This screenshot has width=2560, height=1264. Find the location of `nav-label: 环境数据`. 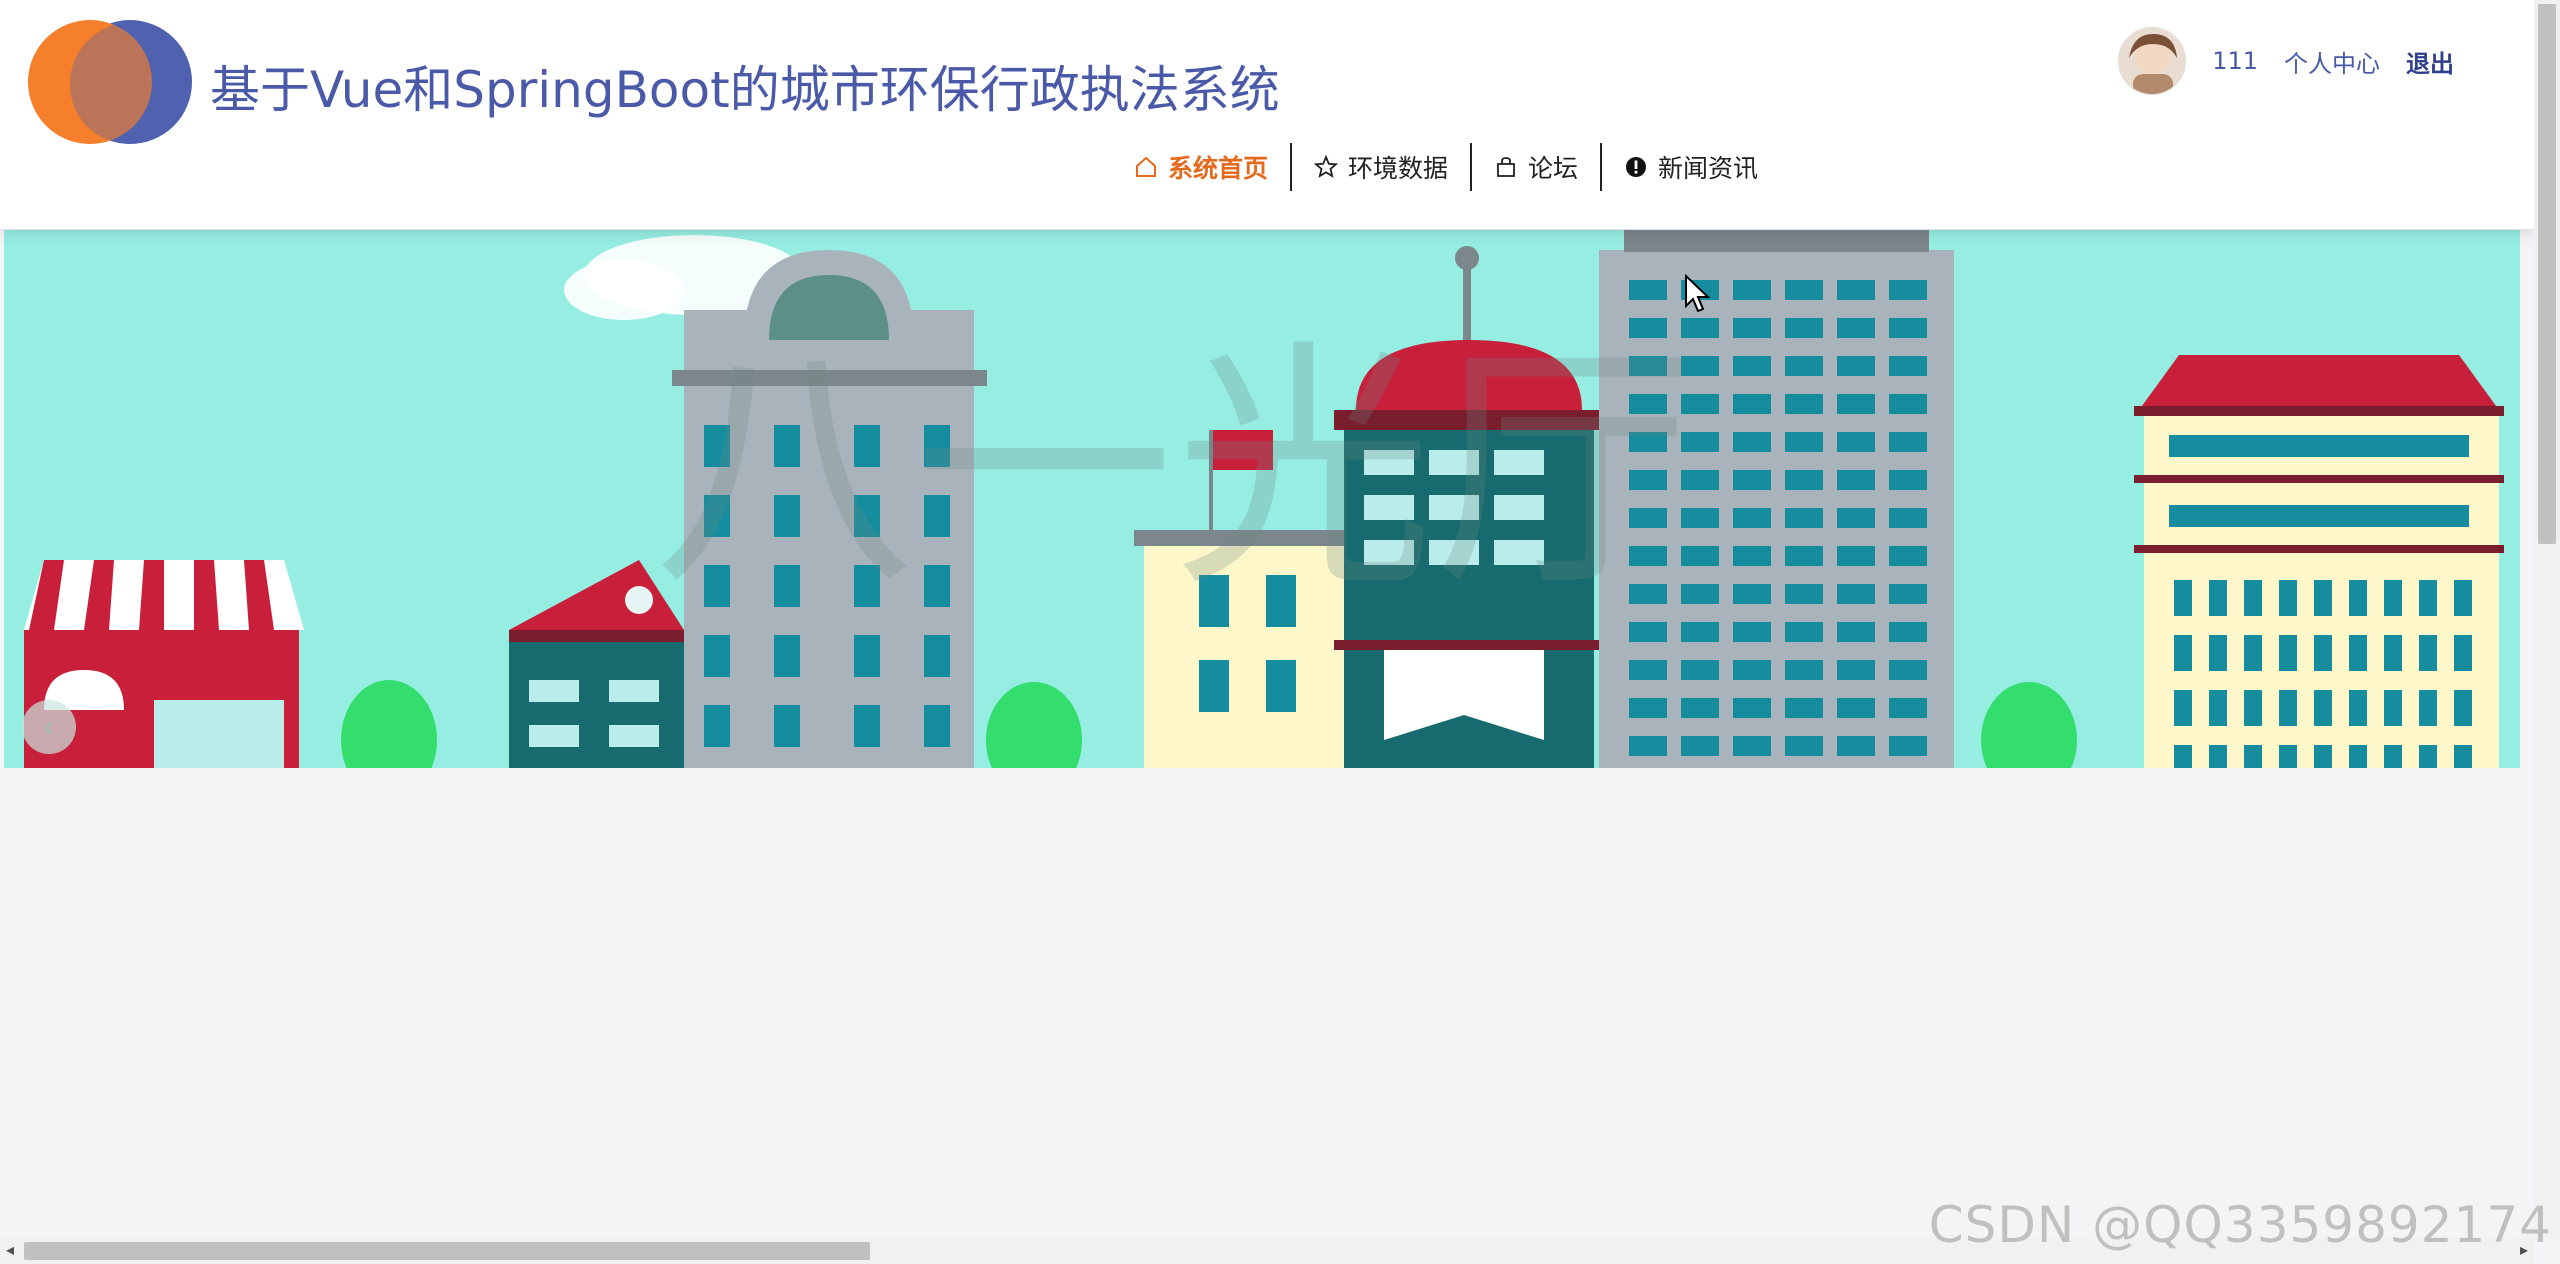

nav-label: 环境数据 is located at coordinates (1398, 168).